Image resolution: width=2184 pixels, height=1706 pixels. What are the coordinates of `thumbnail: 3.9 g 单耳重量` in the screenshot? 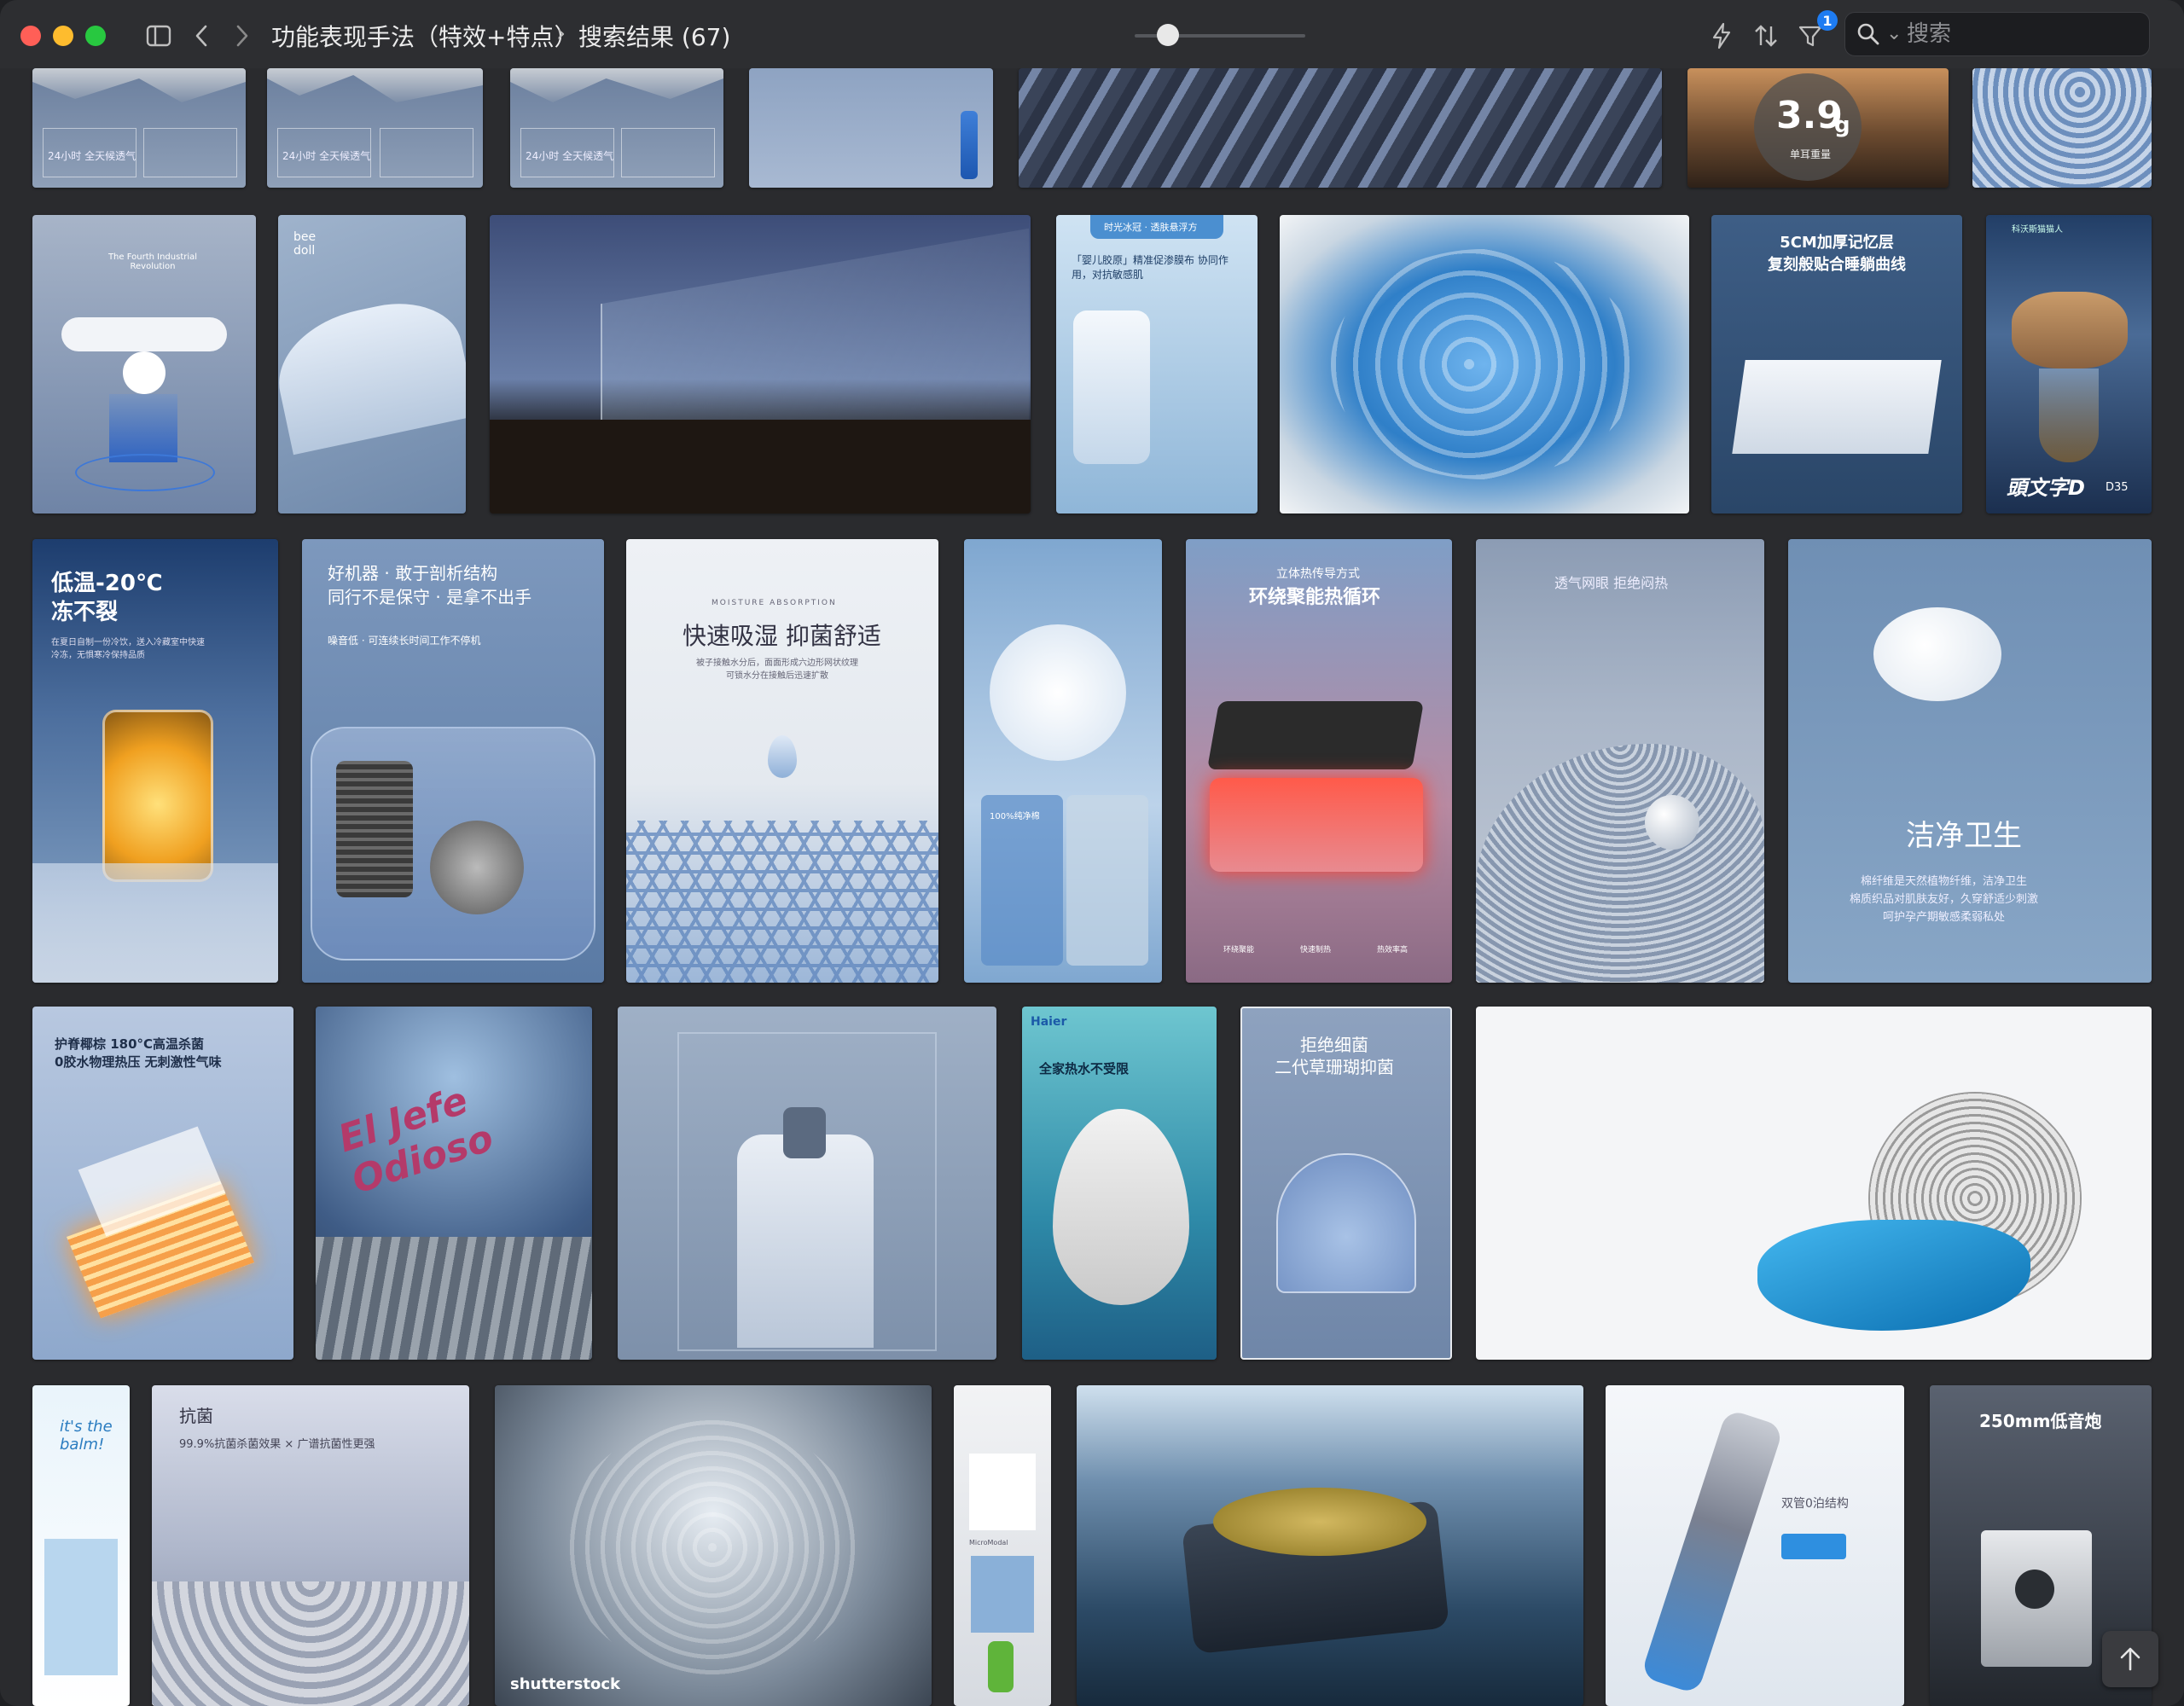 It's located at (1818, 128).